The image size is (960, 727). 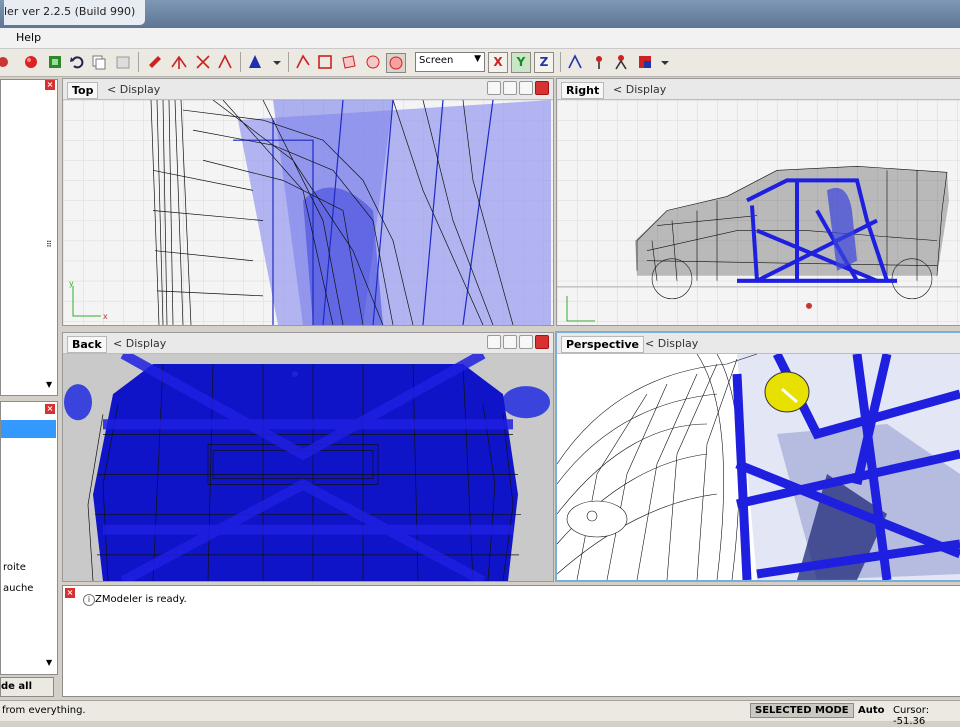 What do you see at coordinates (203, 62) in the screenshot?
I see `rotate-icon` at bounding box center [203, 62].